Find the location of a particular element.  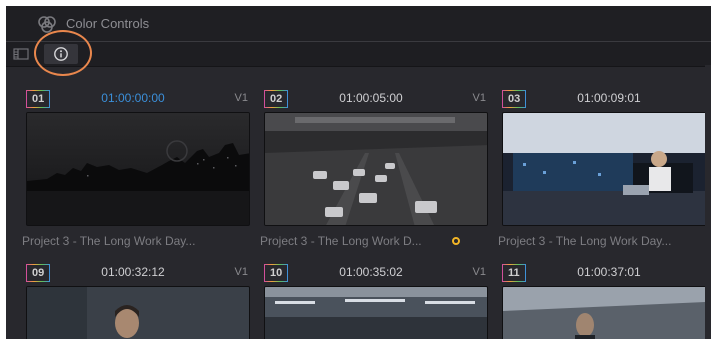

clip-header: 09 01:00:32:12 V1 is located at coordinates (136, 273).